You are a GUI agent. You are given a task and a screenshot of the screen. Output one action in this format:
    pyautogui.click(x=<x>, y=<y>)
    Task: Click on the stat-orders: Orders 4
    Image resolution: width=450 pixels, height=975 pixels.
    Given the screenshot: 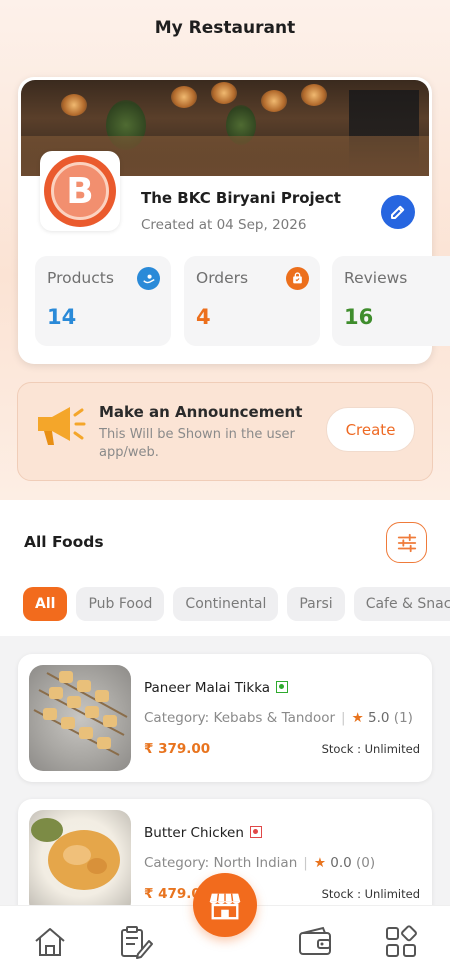 What is the action you would take?
    pyautogui.click(x=252, y=301)
    